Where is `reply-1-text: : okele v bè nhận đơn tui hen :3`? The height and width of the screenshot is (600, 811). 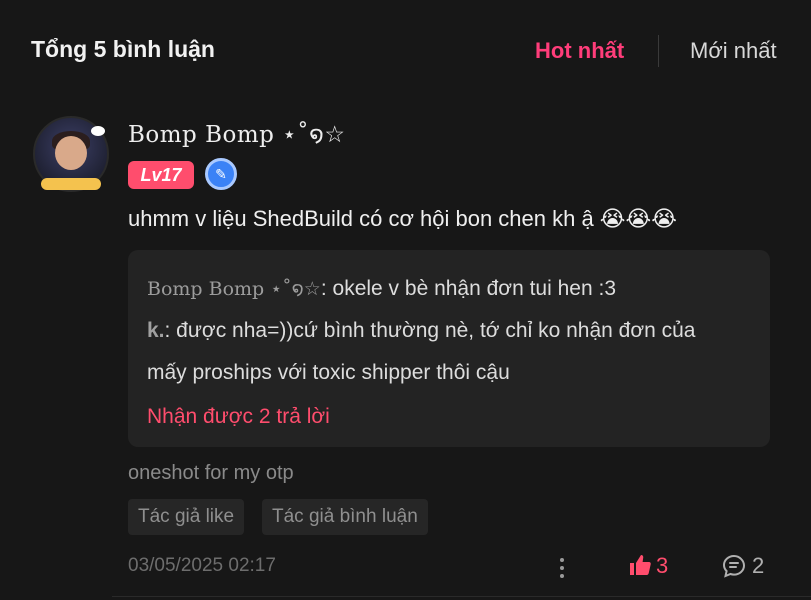
reply-1-text: : okele v bè nhận đơn tui hen :3 is located at coordinates (468, 288).